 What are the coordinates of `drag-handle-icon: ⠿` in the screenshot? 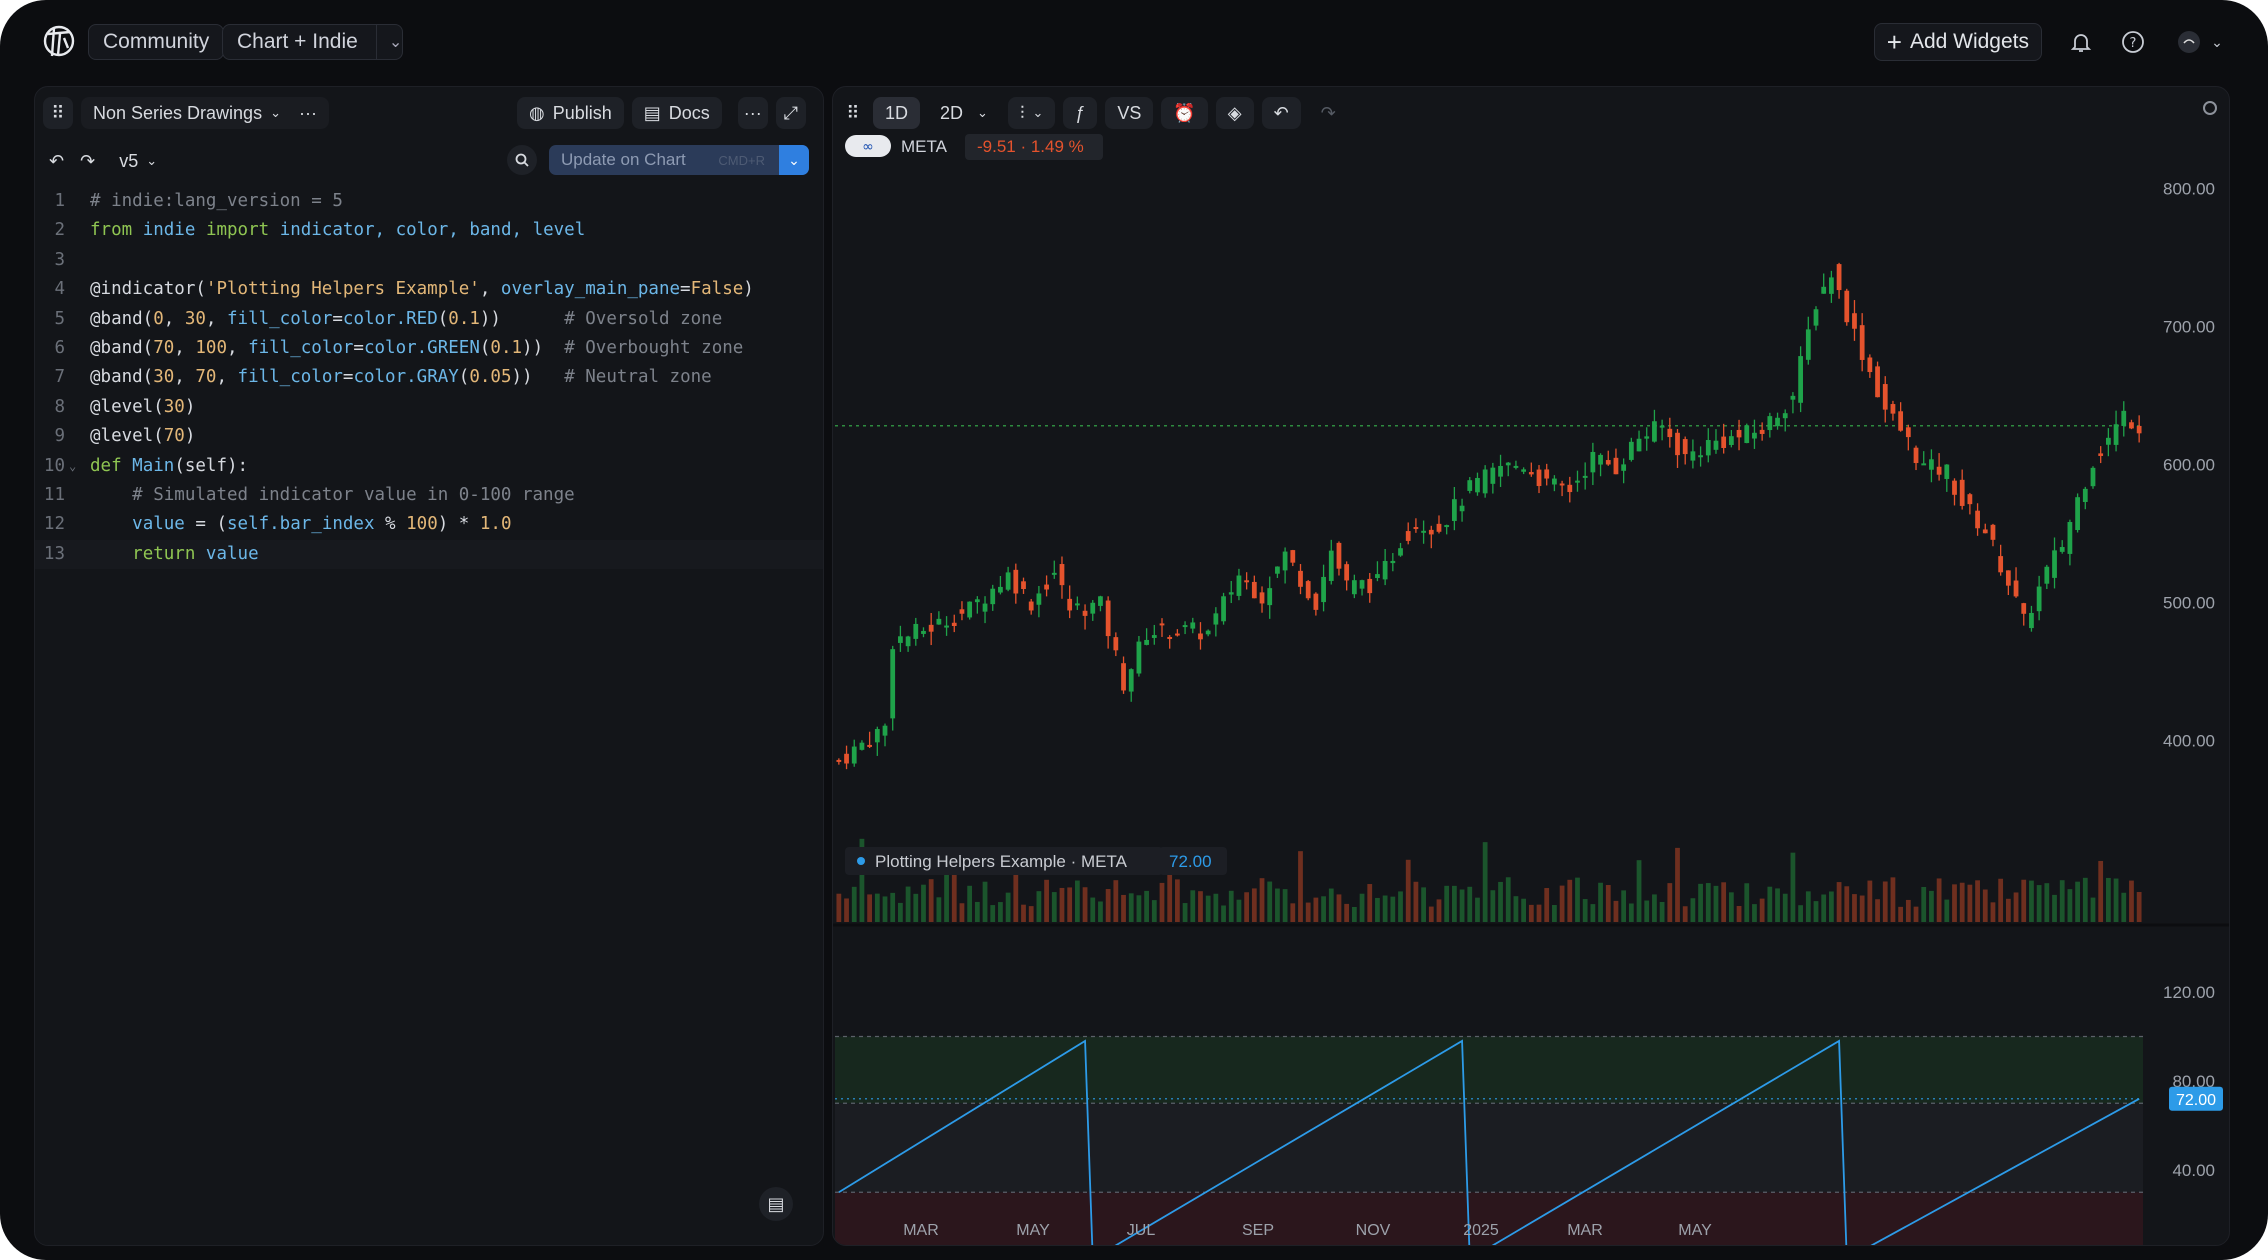 It's located at (58, 113).